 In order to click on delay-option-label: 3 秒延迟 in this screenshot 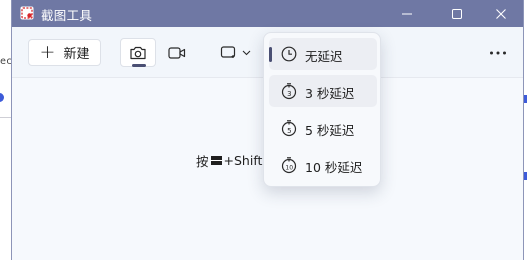, I will do `click(330, 93)`.